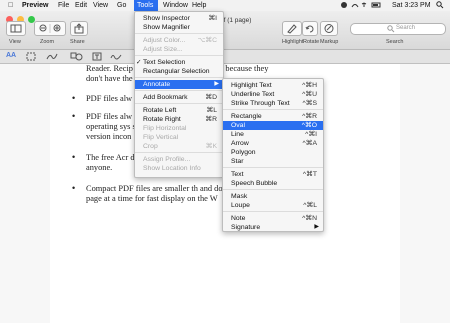 Image resolution: width=450 pixels, height=323 pixels. I want to click on menu-tools: Tools, so click(146, 5).